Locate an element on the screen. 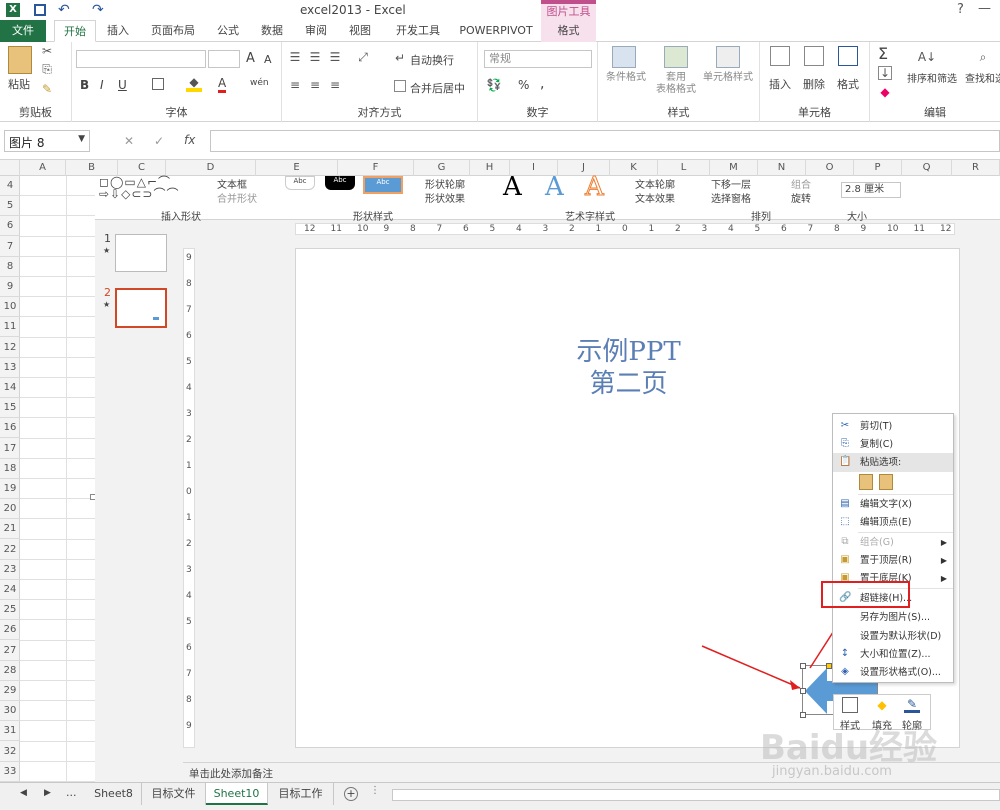  wrap-text-icon: ↵ is located at coordinates (400, 58).